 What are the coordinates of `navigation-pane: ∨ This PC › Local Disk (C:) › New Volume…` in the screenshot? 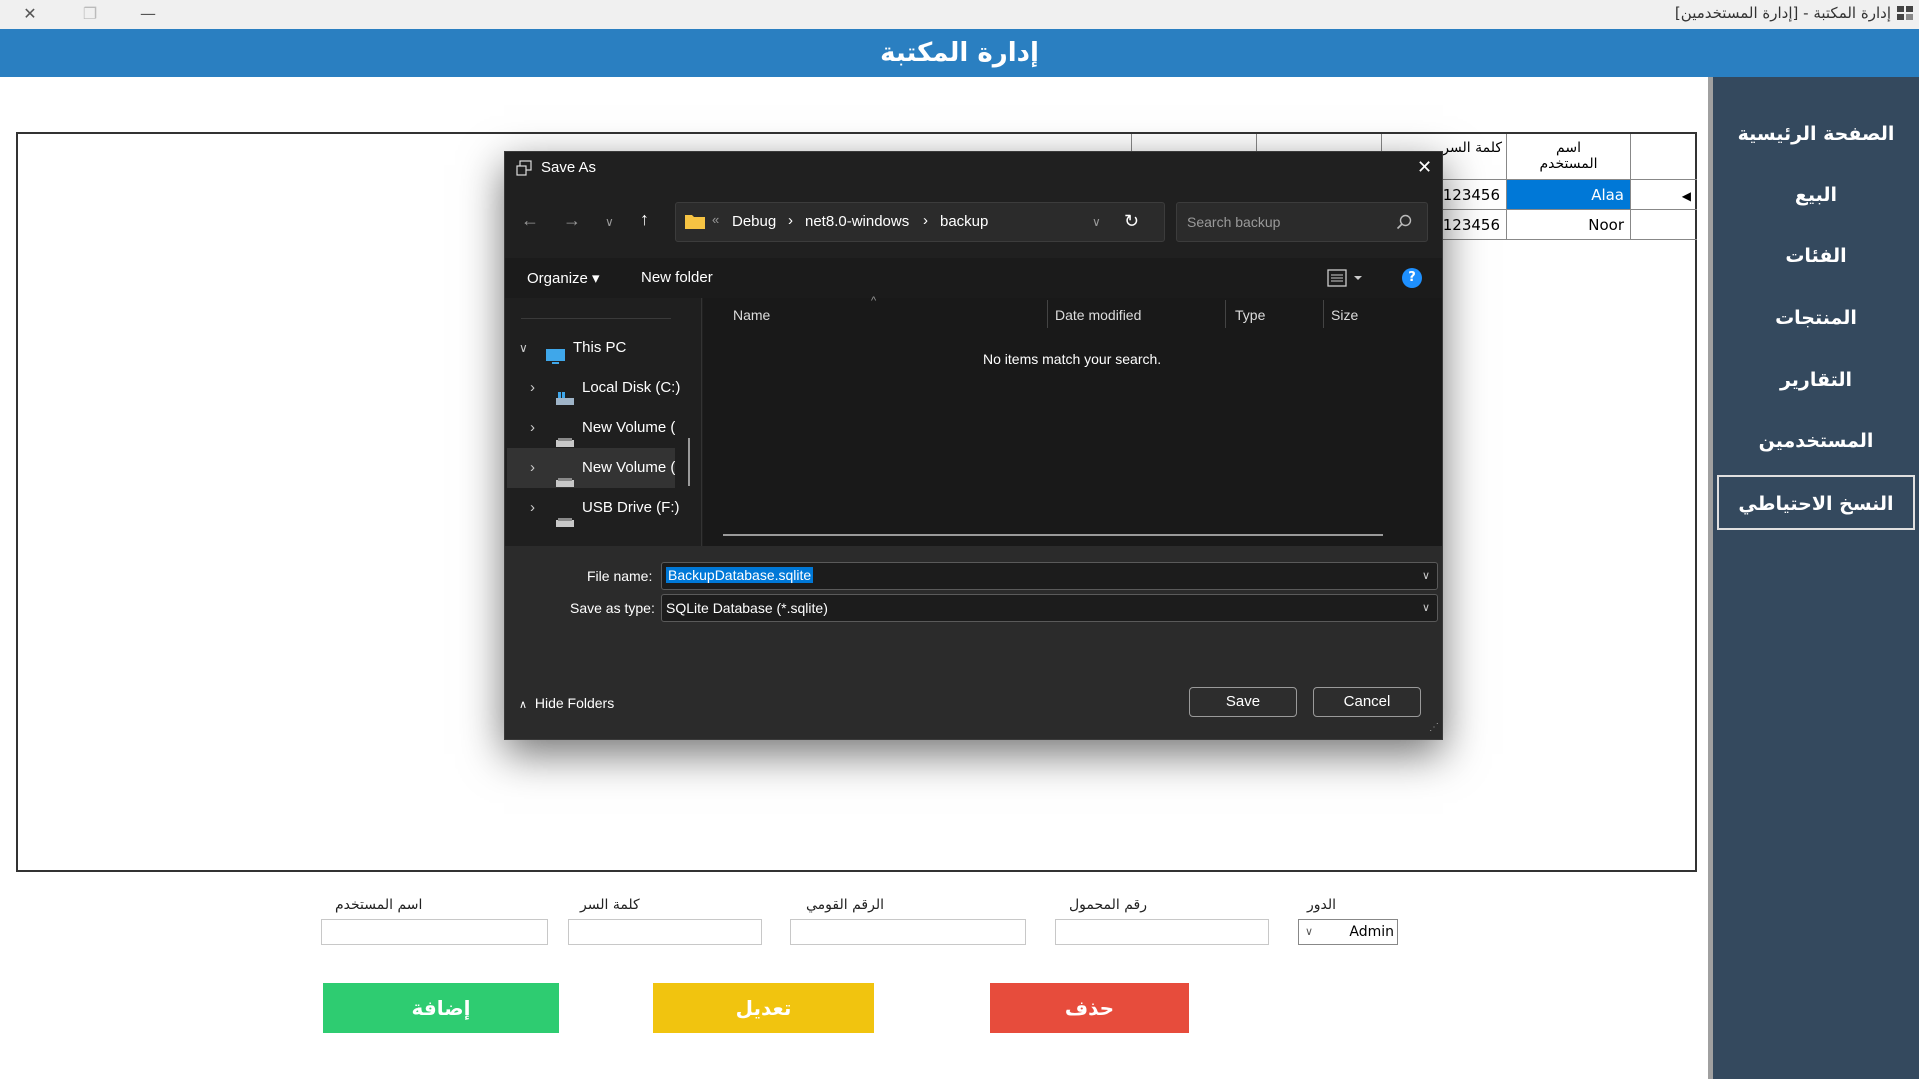 It's located at (603, 422).